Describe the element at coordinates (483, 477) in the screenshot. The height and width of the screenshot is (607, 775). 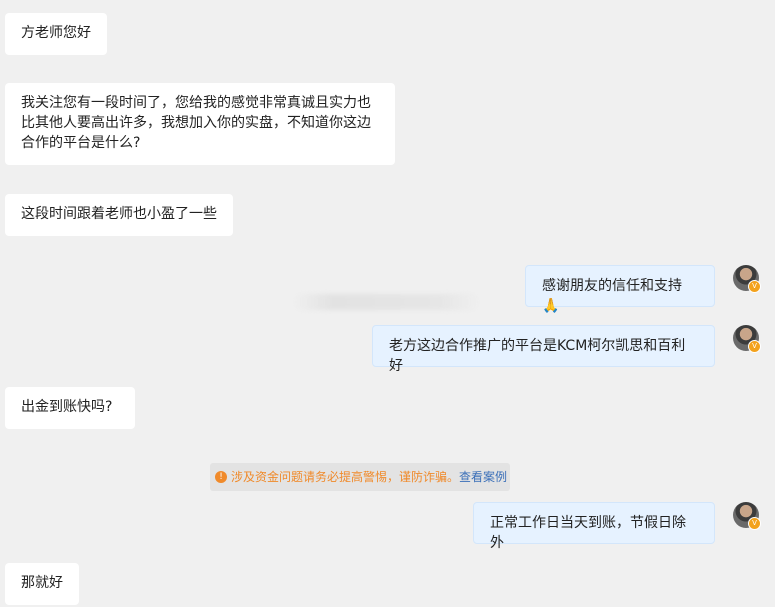
I see `view-cases-link: 查看案例` at that location.